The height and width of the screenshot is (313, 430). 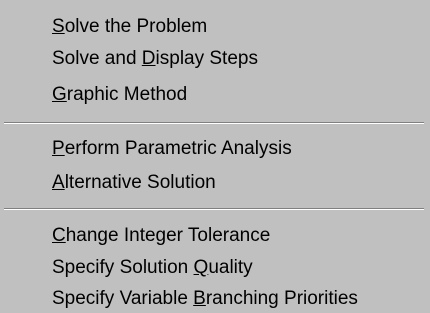 I want to click on menu-item-label-post: lternative Solution, so click(x=140, y=182).